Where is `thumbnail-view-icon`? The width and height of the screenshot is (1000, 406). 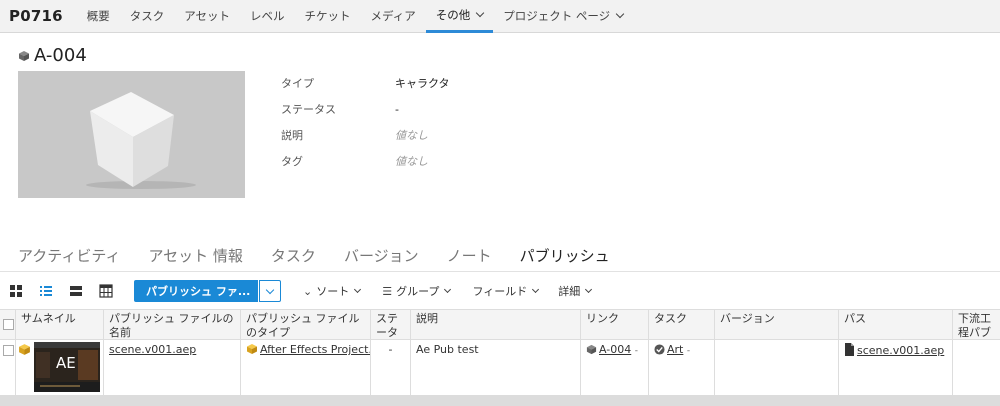
thumbnail-view-icon is located at coordinates (16, 291).